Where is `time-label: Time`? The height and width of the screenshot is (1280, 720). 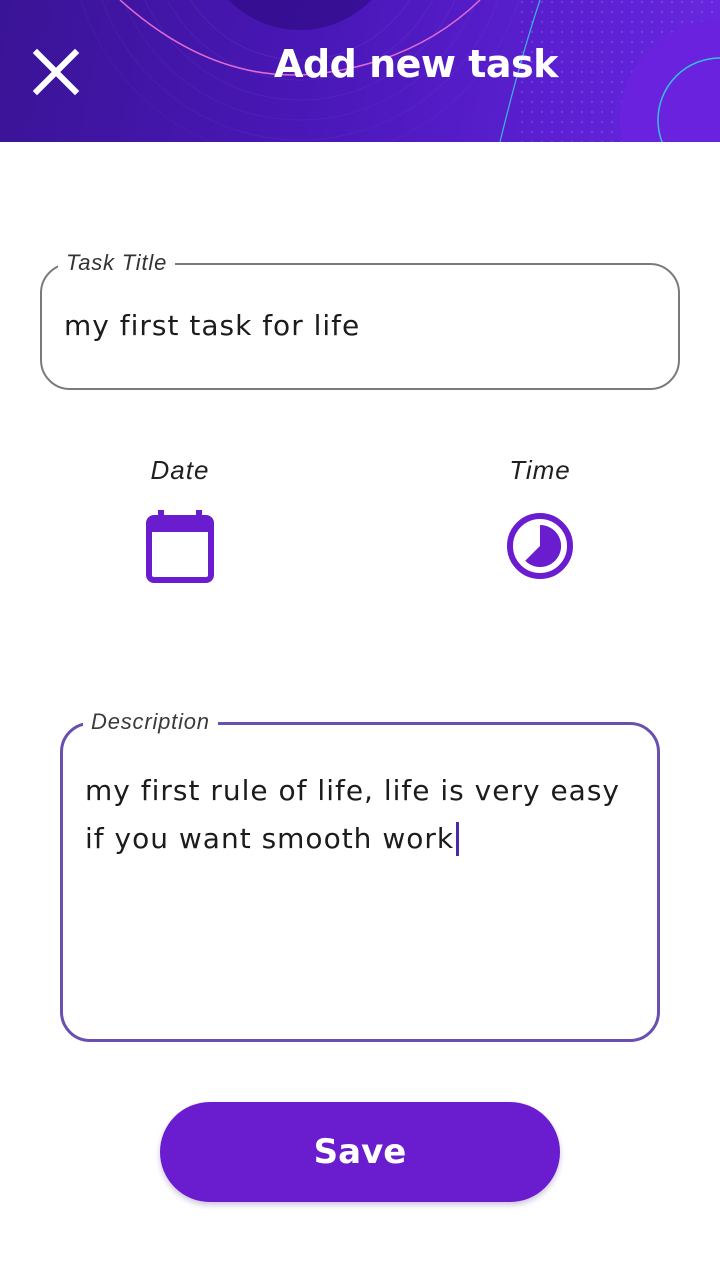 time-label: Time is located at coordinates (540, 470).